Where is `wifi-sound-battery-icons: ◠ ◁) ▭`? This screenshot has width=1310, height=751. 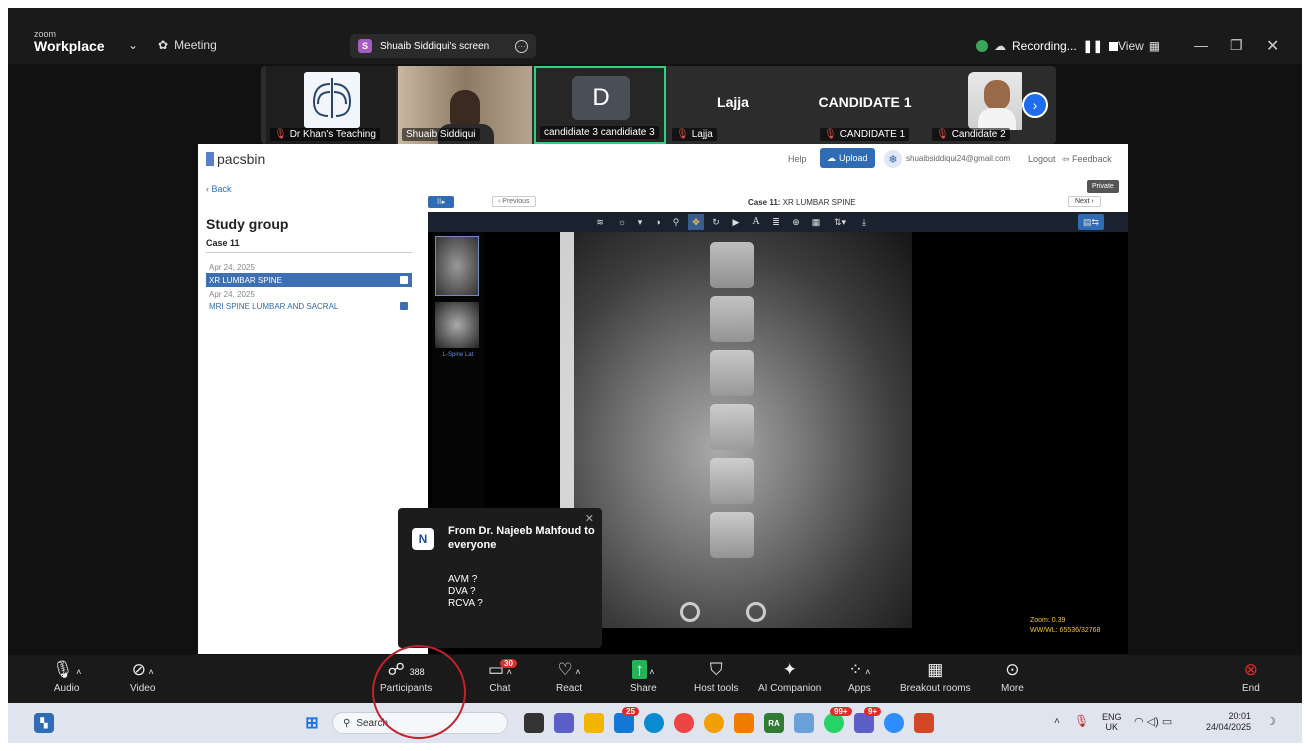 wifi-sound-battery-icons: ◠ ◁) ▭ is located at coordinates (1153, 721).